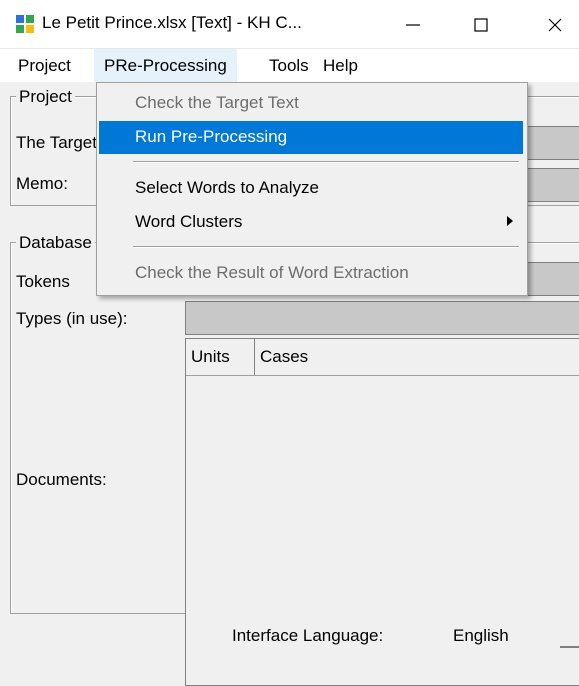 The width and height of the screenshot is (579, 686). What do you see at coordinates (311, 222) in the screenshot?
I see `menu-item-word-clusters: Word Clusters` at bounding box center [311, 222].